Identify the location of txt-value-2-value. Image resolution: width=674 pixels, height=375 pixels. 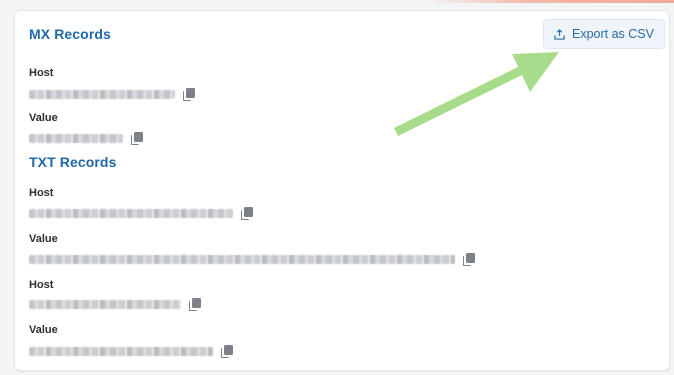
(131, 351).